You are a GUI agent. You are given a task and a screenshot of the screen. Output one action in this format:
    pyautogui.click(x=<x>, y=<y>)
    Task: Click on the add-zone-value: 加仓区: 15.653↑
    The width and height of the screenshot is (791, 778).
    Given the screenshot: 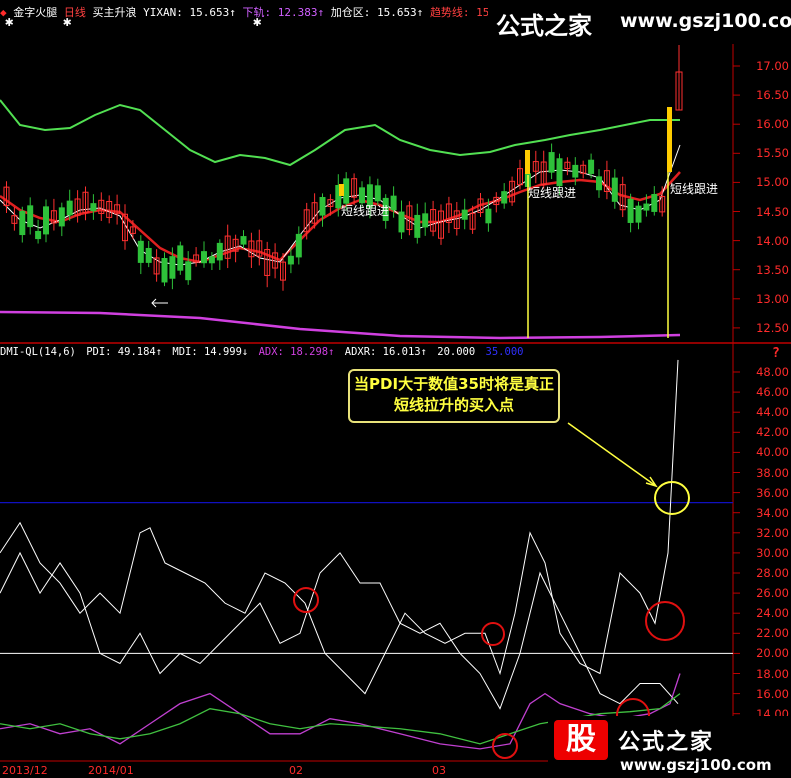 What is the action you would take?
    pyautogui.click(x=377, y=12)
    